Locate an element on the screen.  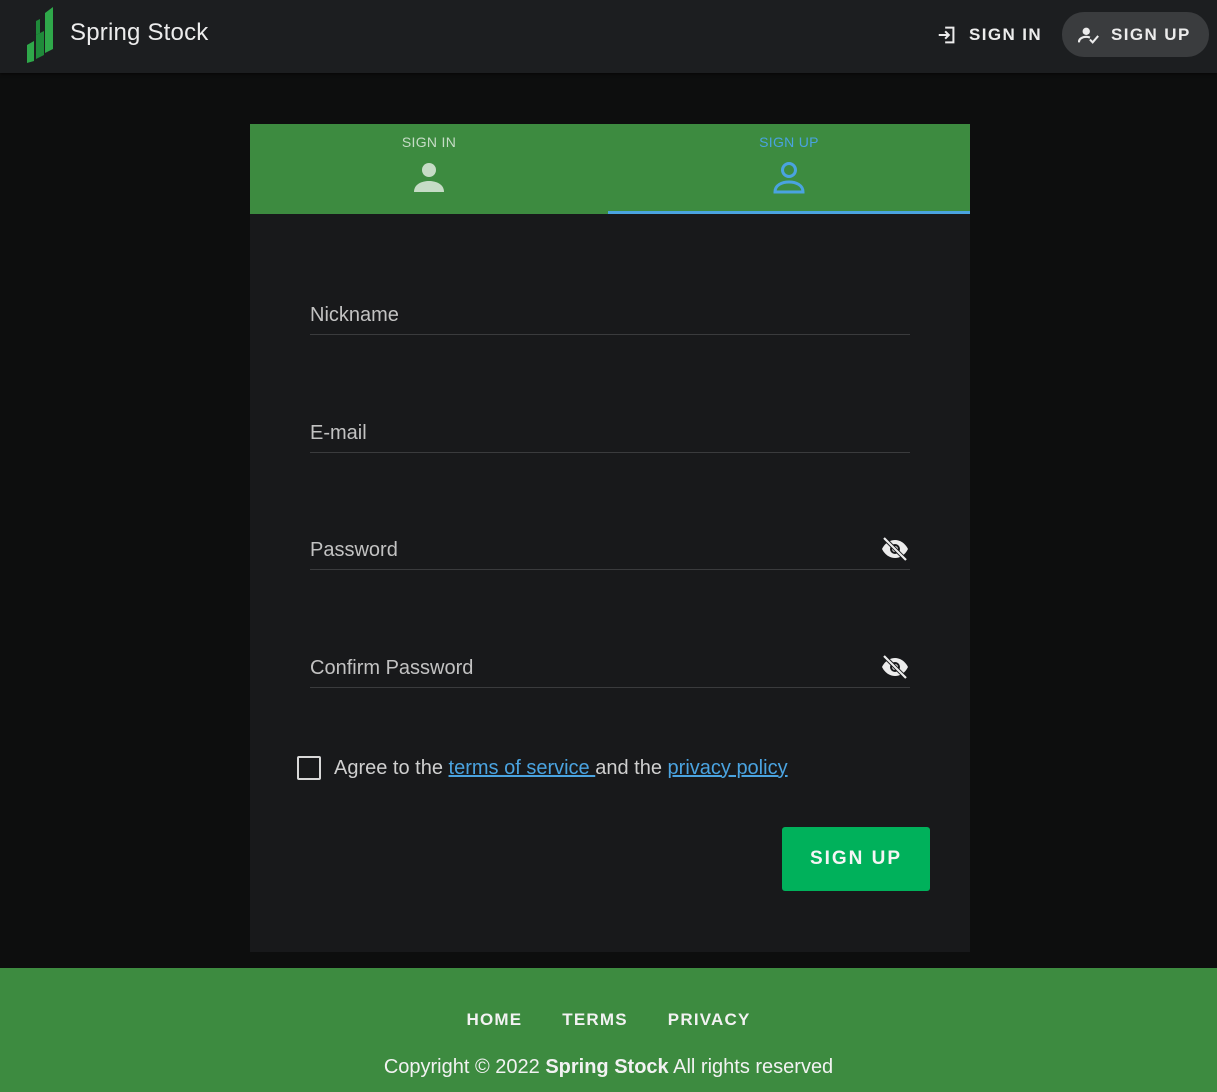
footer-link-home: HOME is located at coordinates (494, 1020).